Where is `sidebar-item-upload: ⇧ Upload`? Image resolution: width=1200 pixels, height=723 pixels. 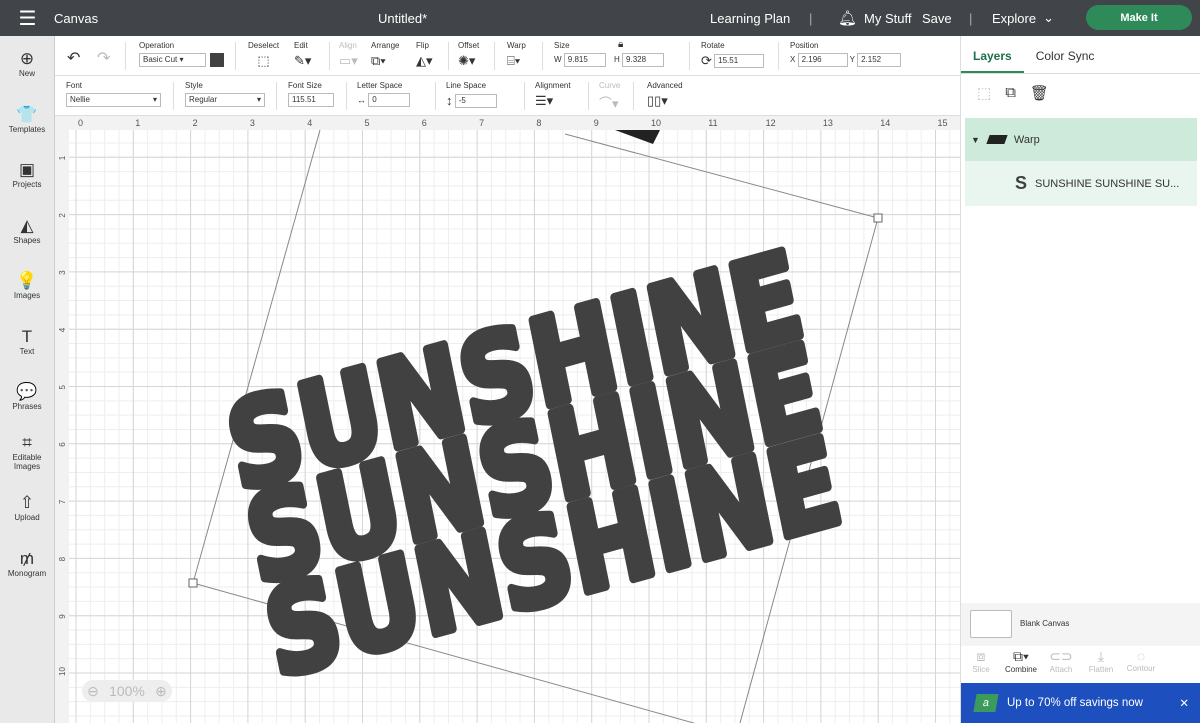
sidebar-item-upload: ⇧ Upload is located at coordinates (27, 508).